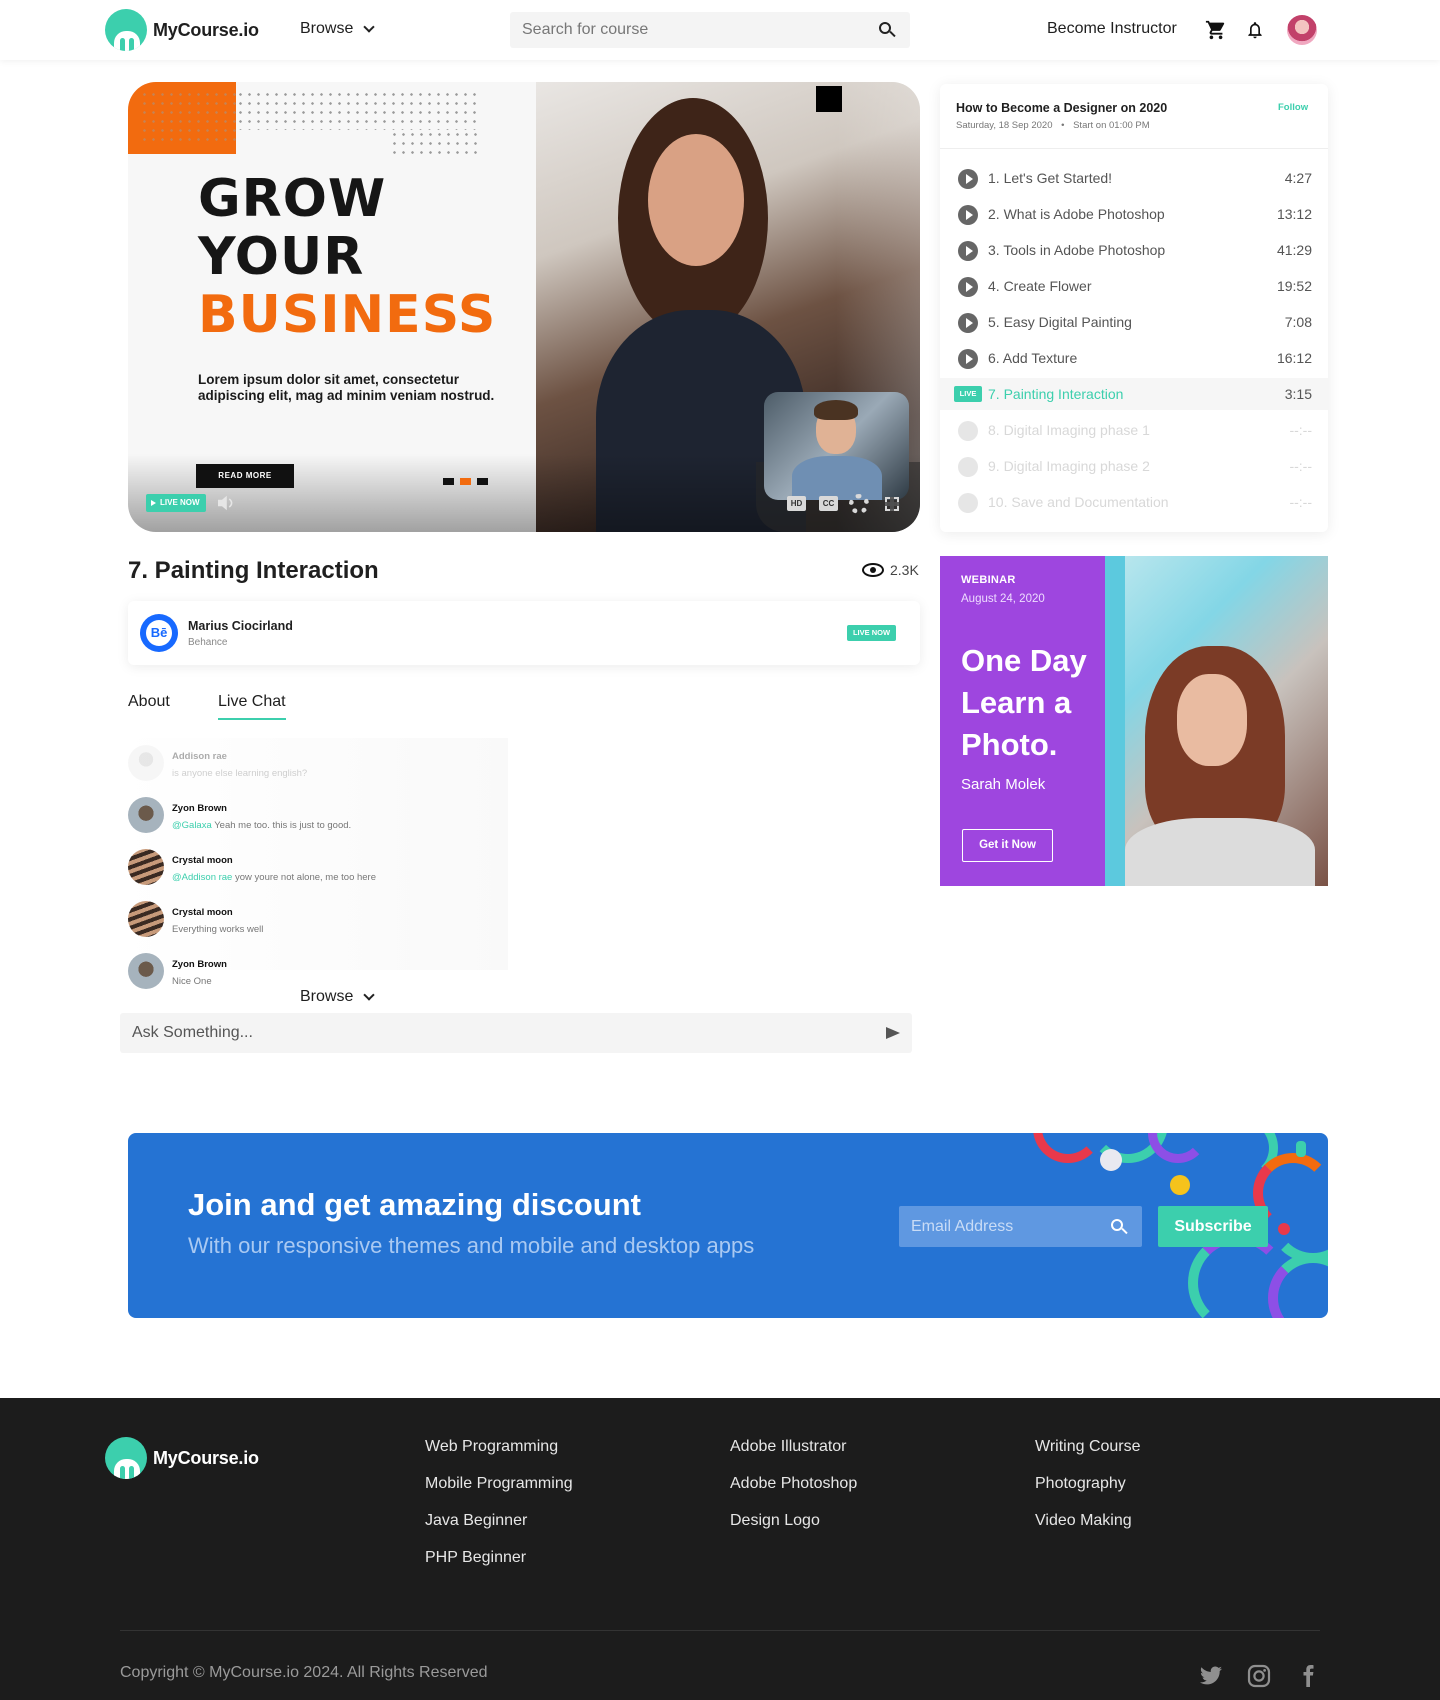 The height and width of the screenshot is (1700, 1440). What do you see at coordinates (206, 29) in the screenshot?
I see `brand-name: MyCourse.io` at bounding box center [206, 29].